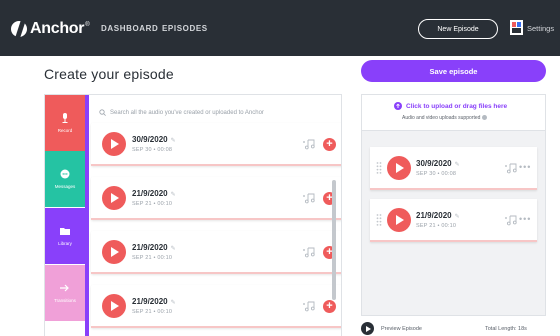 This screenshot has height=336, width=560. Describe the element at coordinates (129, 28) in the screenshot. I see `nav-dashboard: DASHBOARD` at that location.